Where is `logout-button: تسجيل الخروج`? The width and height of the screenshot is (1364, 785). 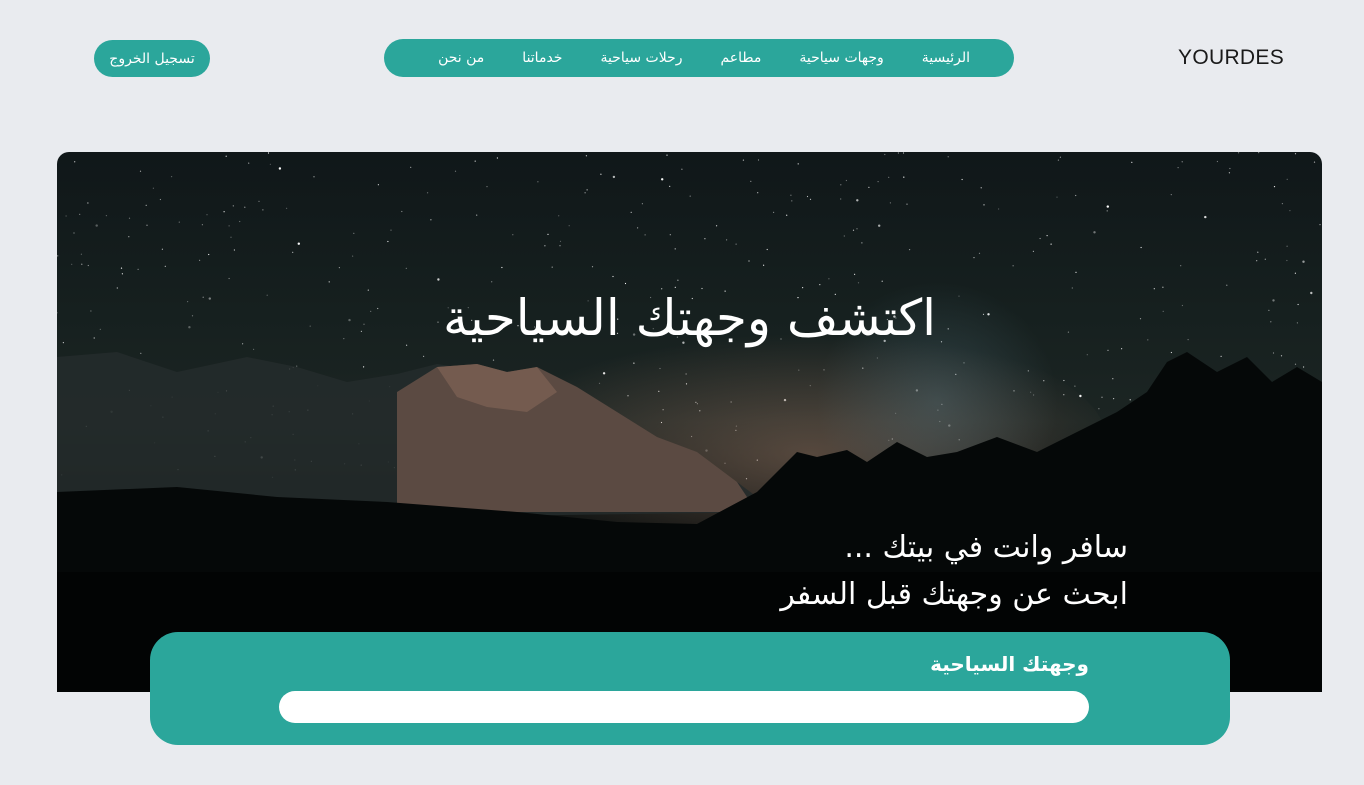 logout-button: تسجيل الخروج is located at coordinates (152, 58).